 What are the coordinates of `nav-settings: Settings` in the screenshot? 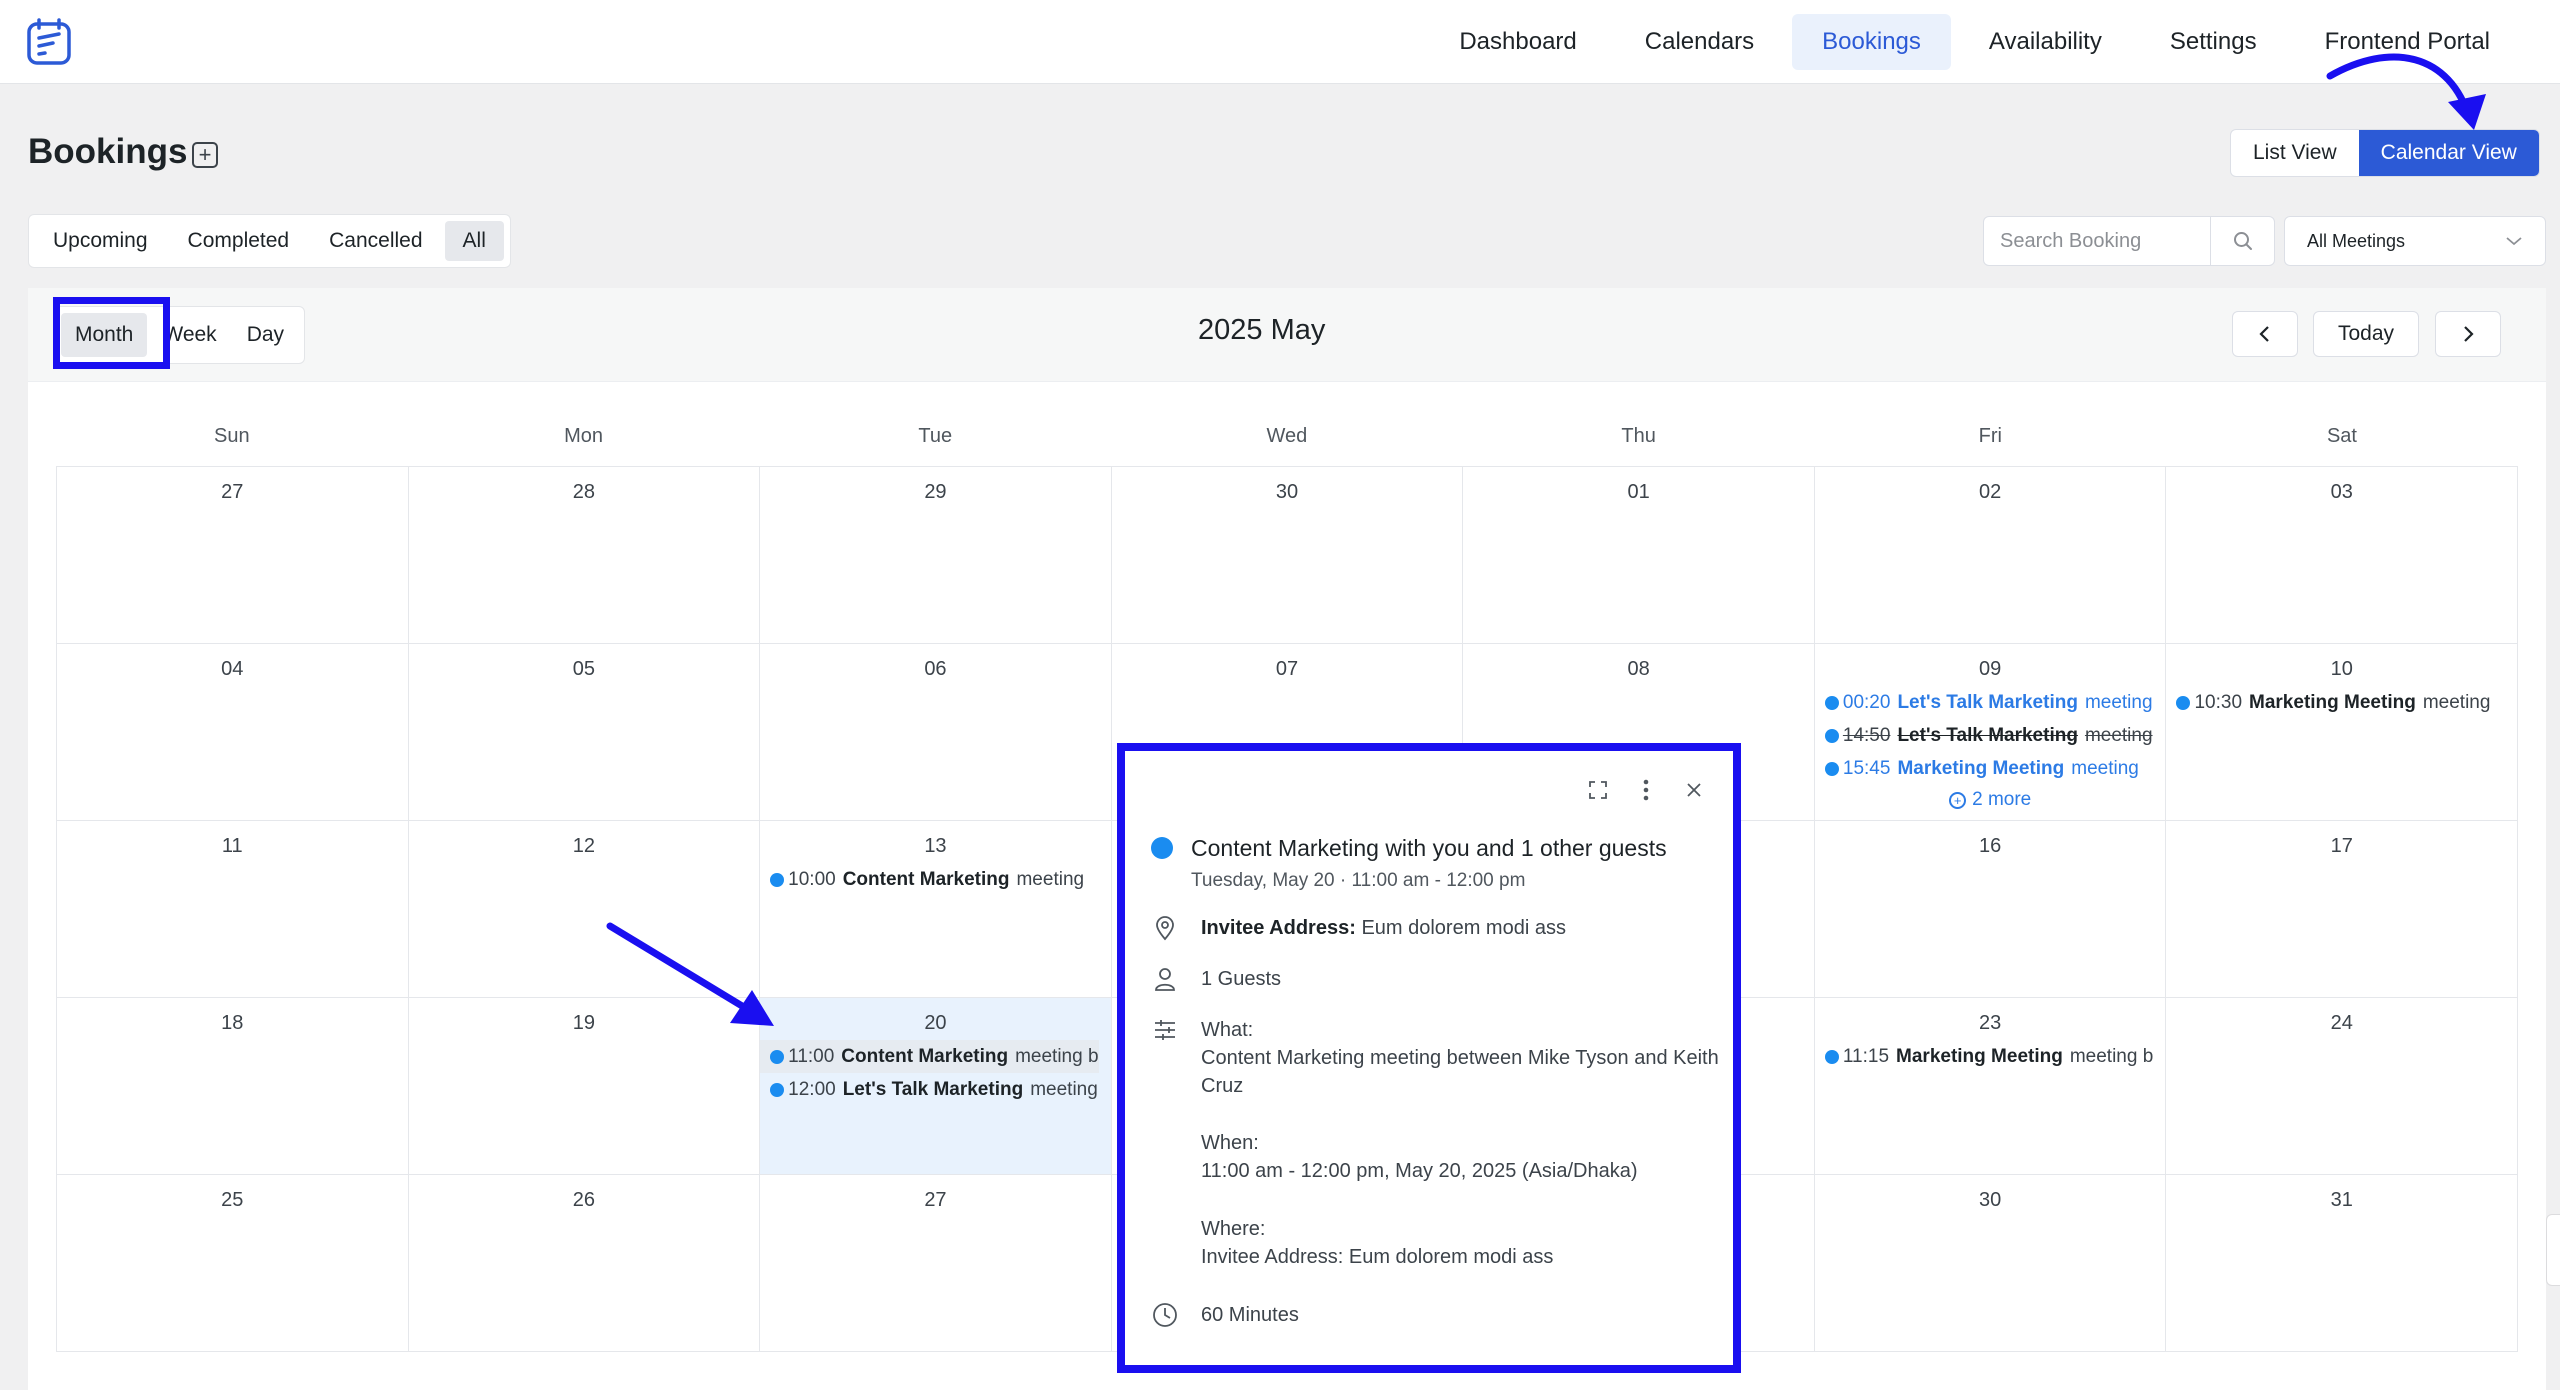 It's located at (2213, 42).